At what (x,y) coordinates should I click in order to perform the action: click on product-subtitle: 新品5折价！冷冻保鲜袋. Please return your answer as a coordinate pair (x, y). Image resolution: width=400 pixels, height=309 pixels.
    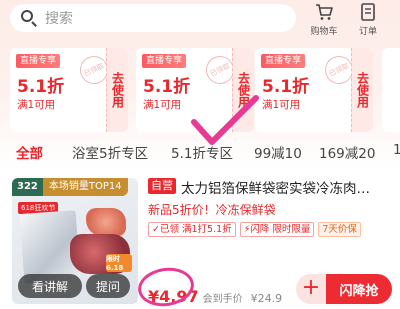
    Looking at the image, I should click on (212, 210).